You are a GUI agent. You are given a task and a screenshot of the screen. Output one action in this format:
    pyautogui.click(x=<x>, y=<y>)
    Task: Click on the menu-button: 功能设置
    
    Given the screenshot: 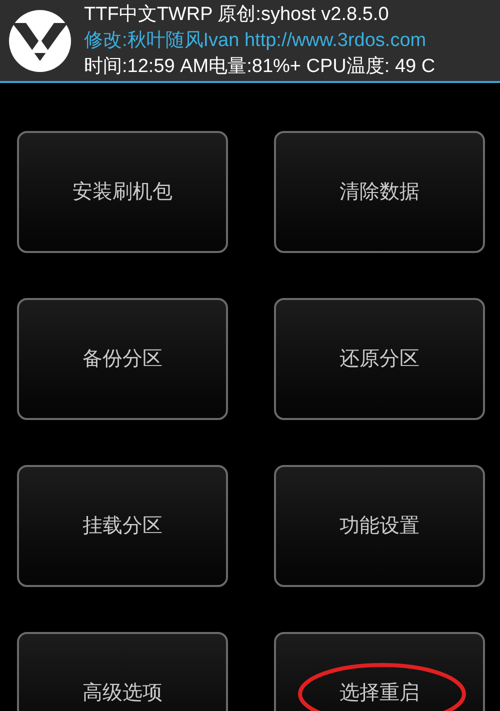 What is the action you would take?
    pyautogui.click(x=379, y=526)
    